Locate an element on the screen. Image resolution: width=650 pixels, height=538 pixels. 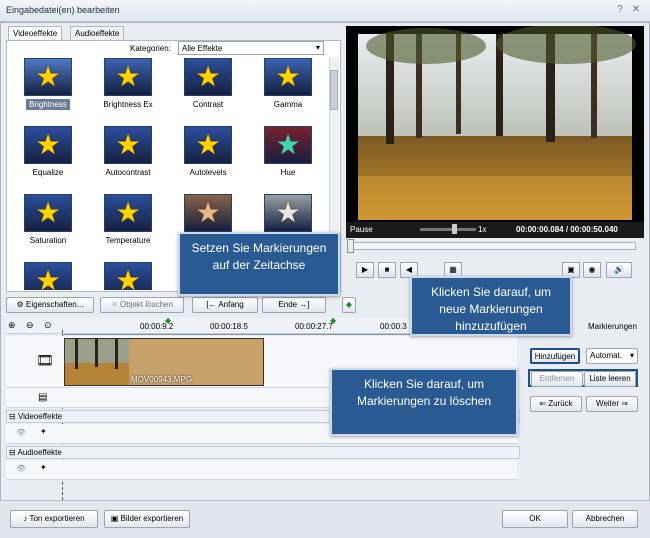
back-button: ⇐ Zurück is located at coordinates (556, 404).